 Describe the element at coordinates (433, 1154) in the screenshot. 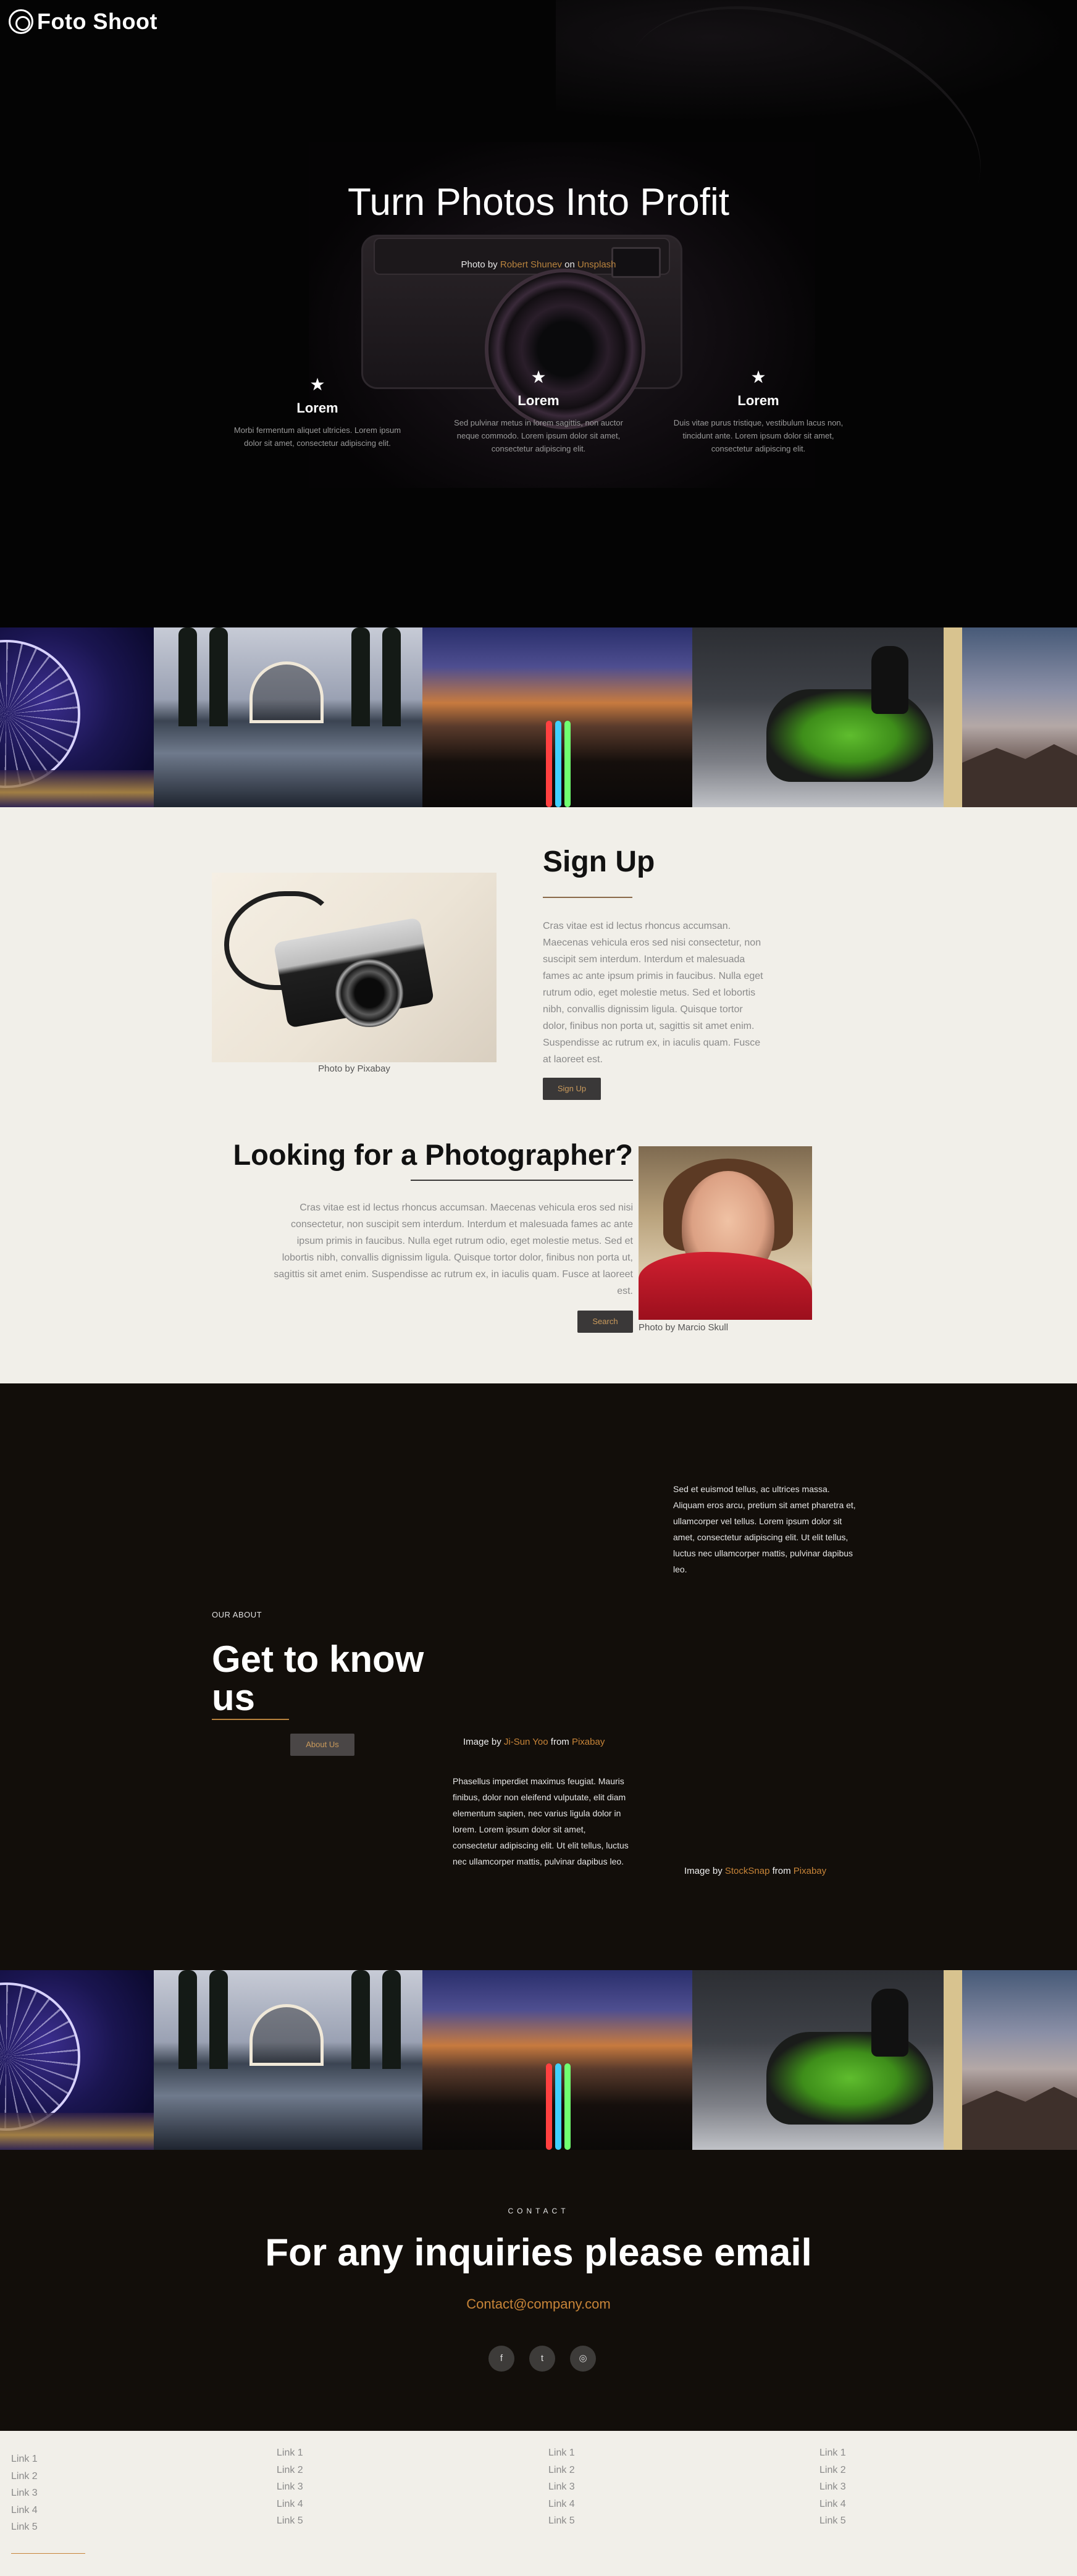

I see `photographer-title: Looking for a Photographer?` at that location.